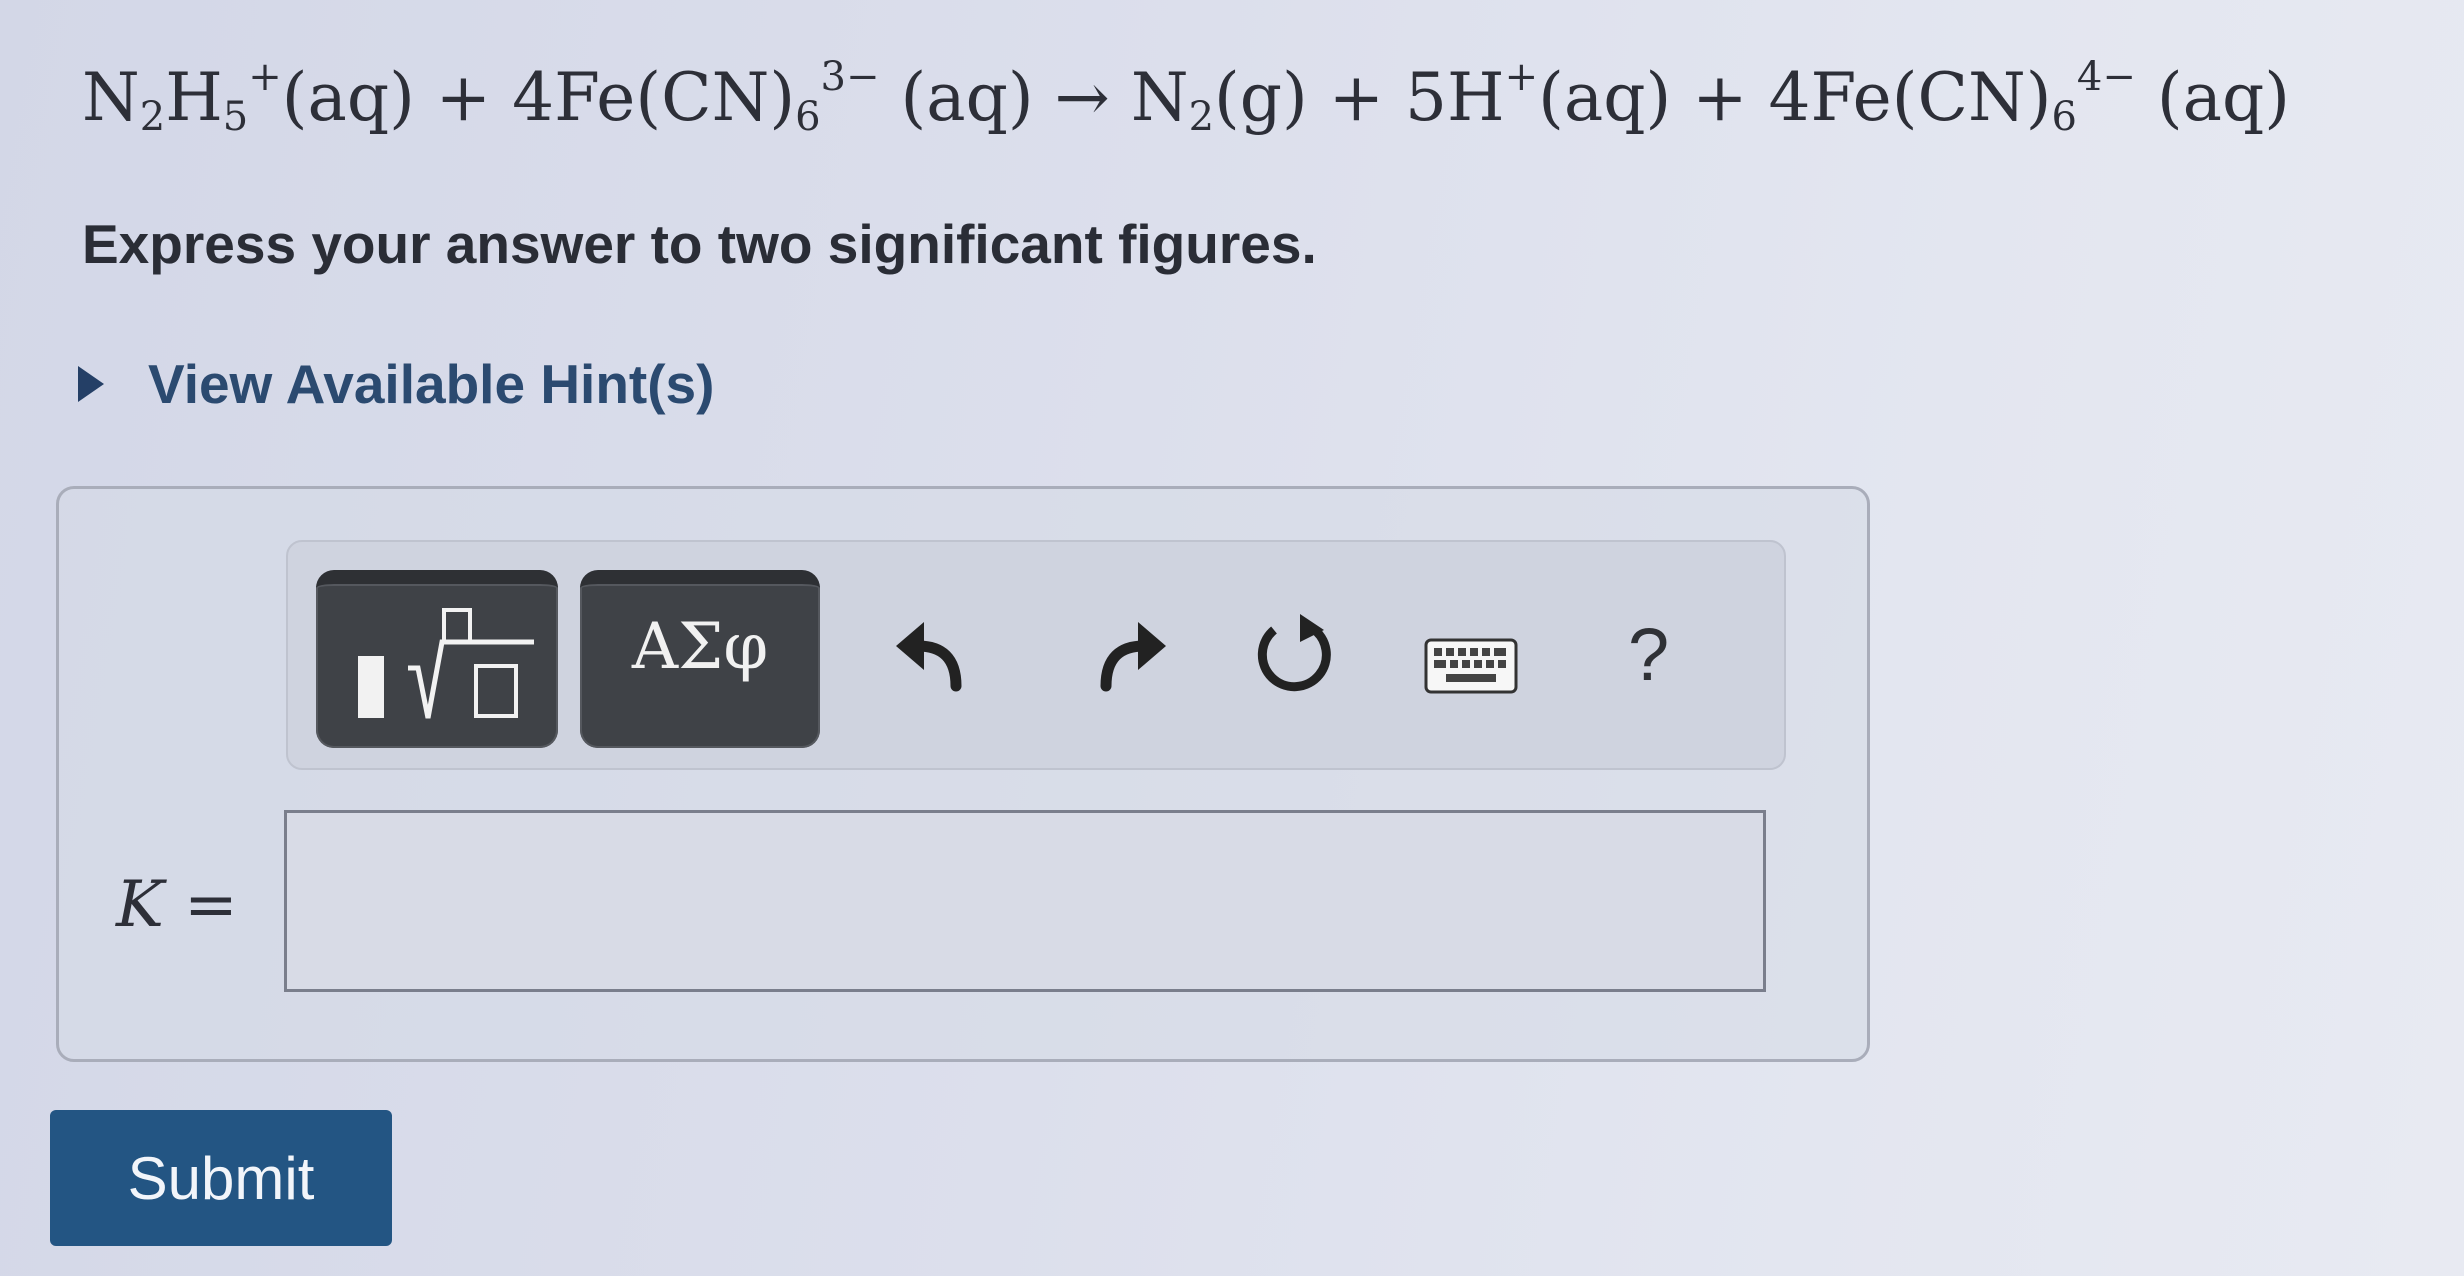  Describe the element at coordinates (1648, 654) in the screenshot. I see `help-icon: ?` at that location.